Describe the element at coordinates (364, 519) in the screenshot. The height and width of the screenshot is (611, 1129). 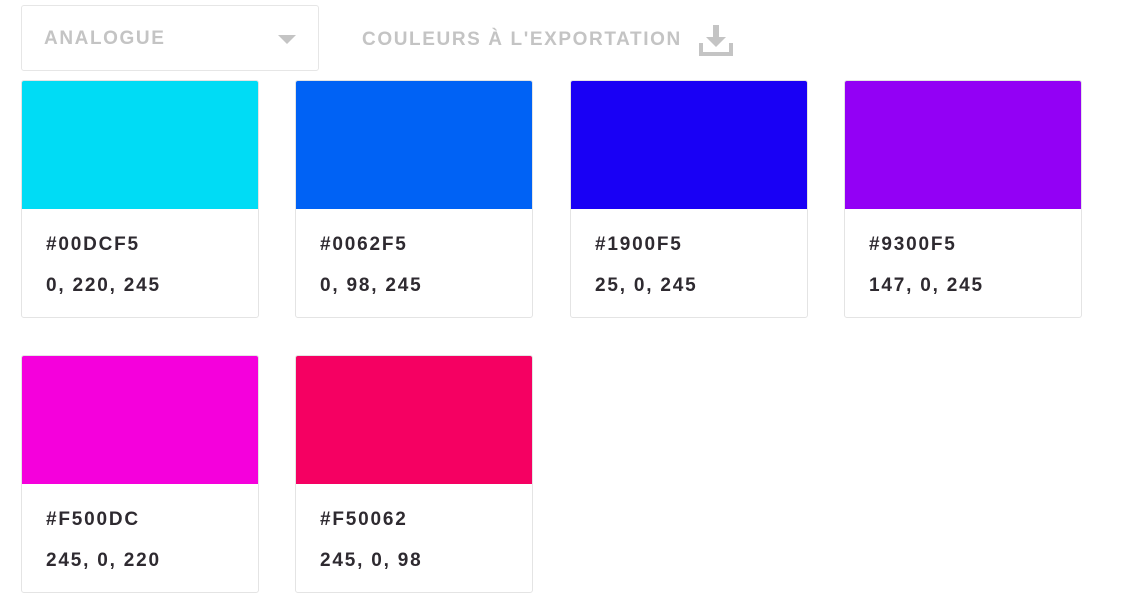
I see `color-hex-value: #F50062` at that location.